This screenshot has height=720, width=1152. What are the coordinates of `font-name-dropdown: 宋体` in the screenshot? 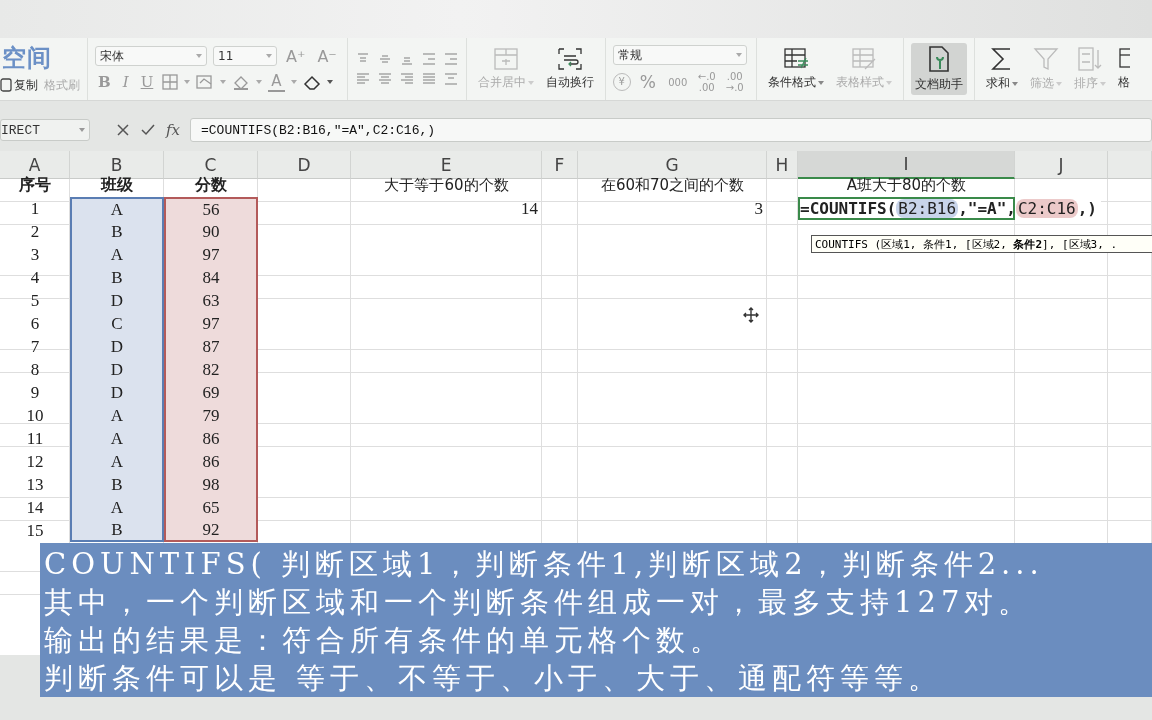 It's located at (151, 56).